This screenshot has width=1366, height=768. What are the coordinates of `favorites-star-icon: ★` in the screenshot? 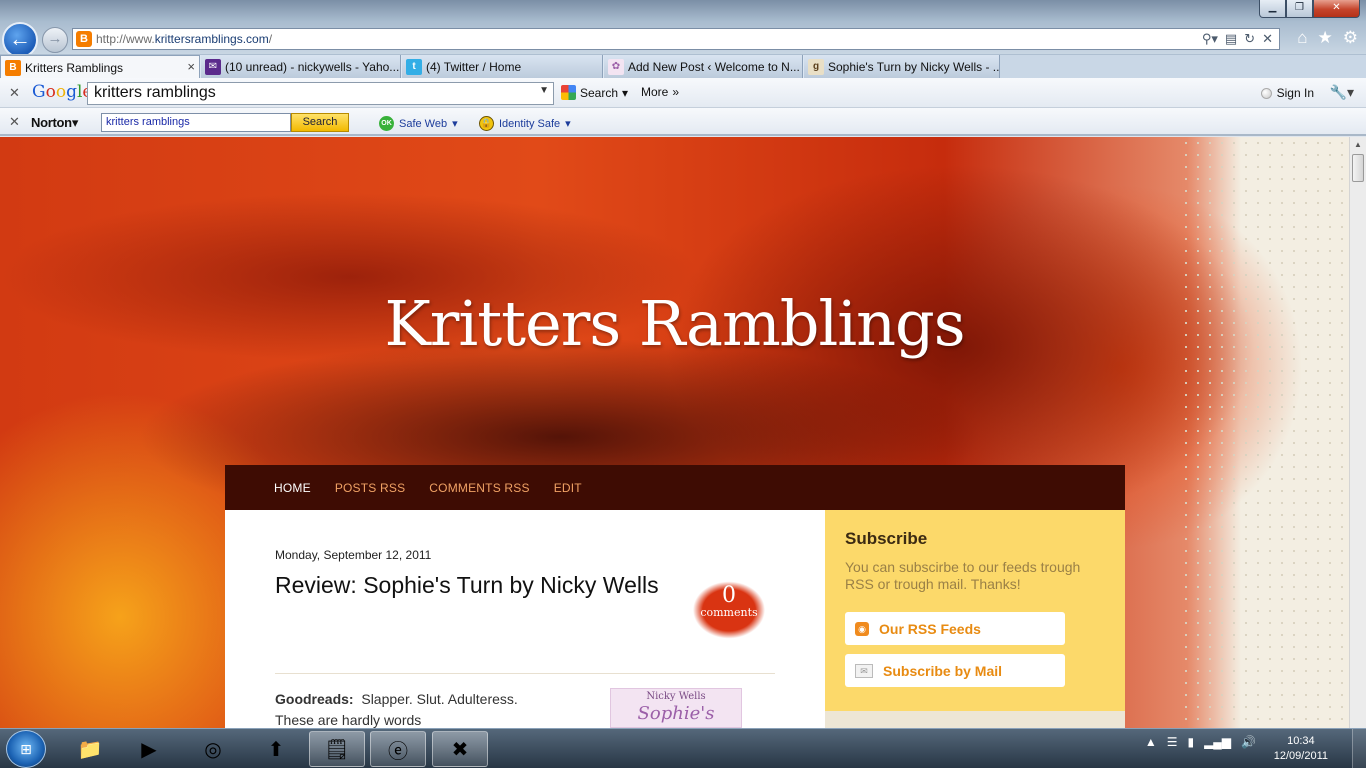 It's located at (1325, 38).